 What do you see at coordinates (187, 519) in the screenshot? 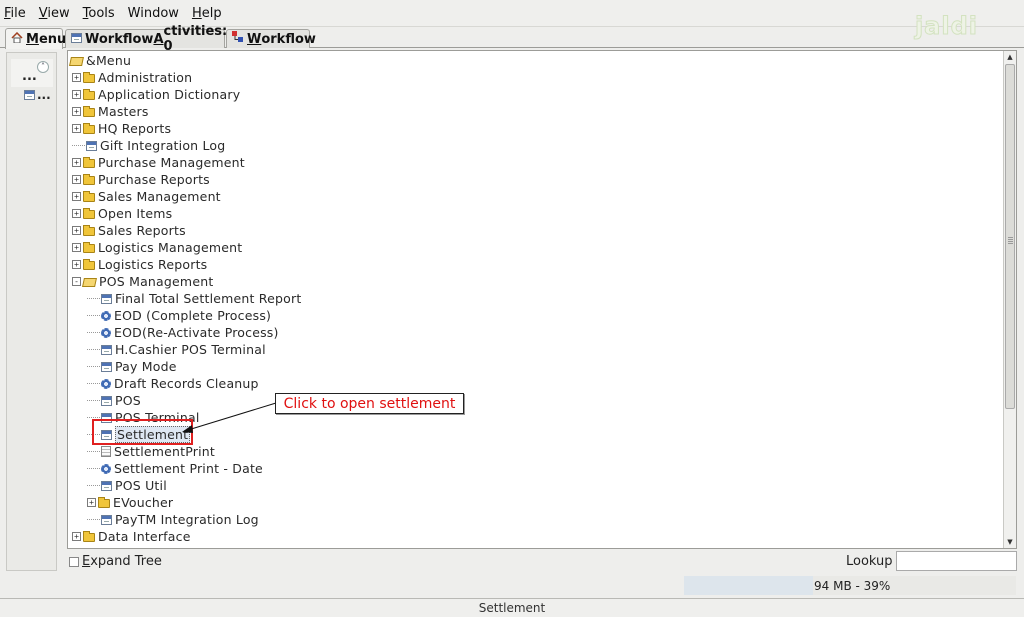
I see `tree-item-label: PayTM Integration Log` at bounding box center [187, 519].